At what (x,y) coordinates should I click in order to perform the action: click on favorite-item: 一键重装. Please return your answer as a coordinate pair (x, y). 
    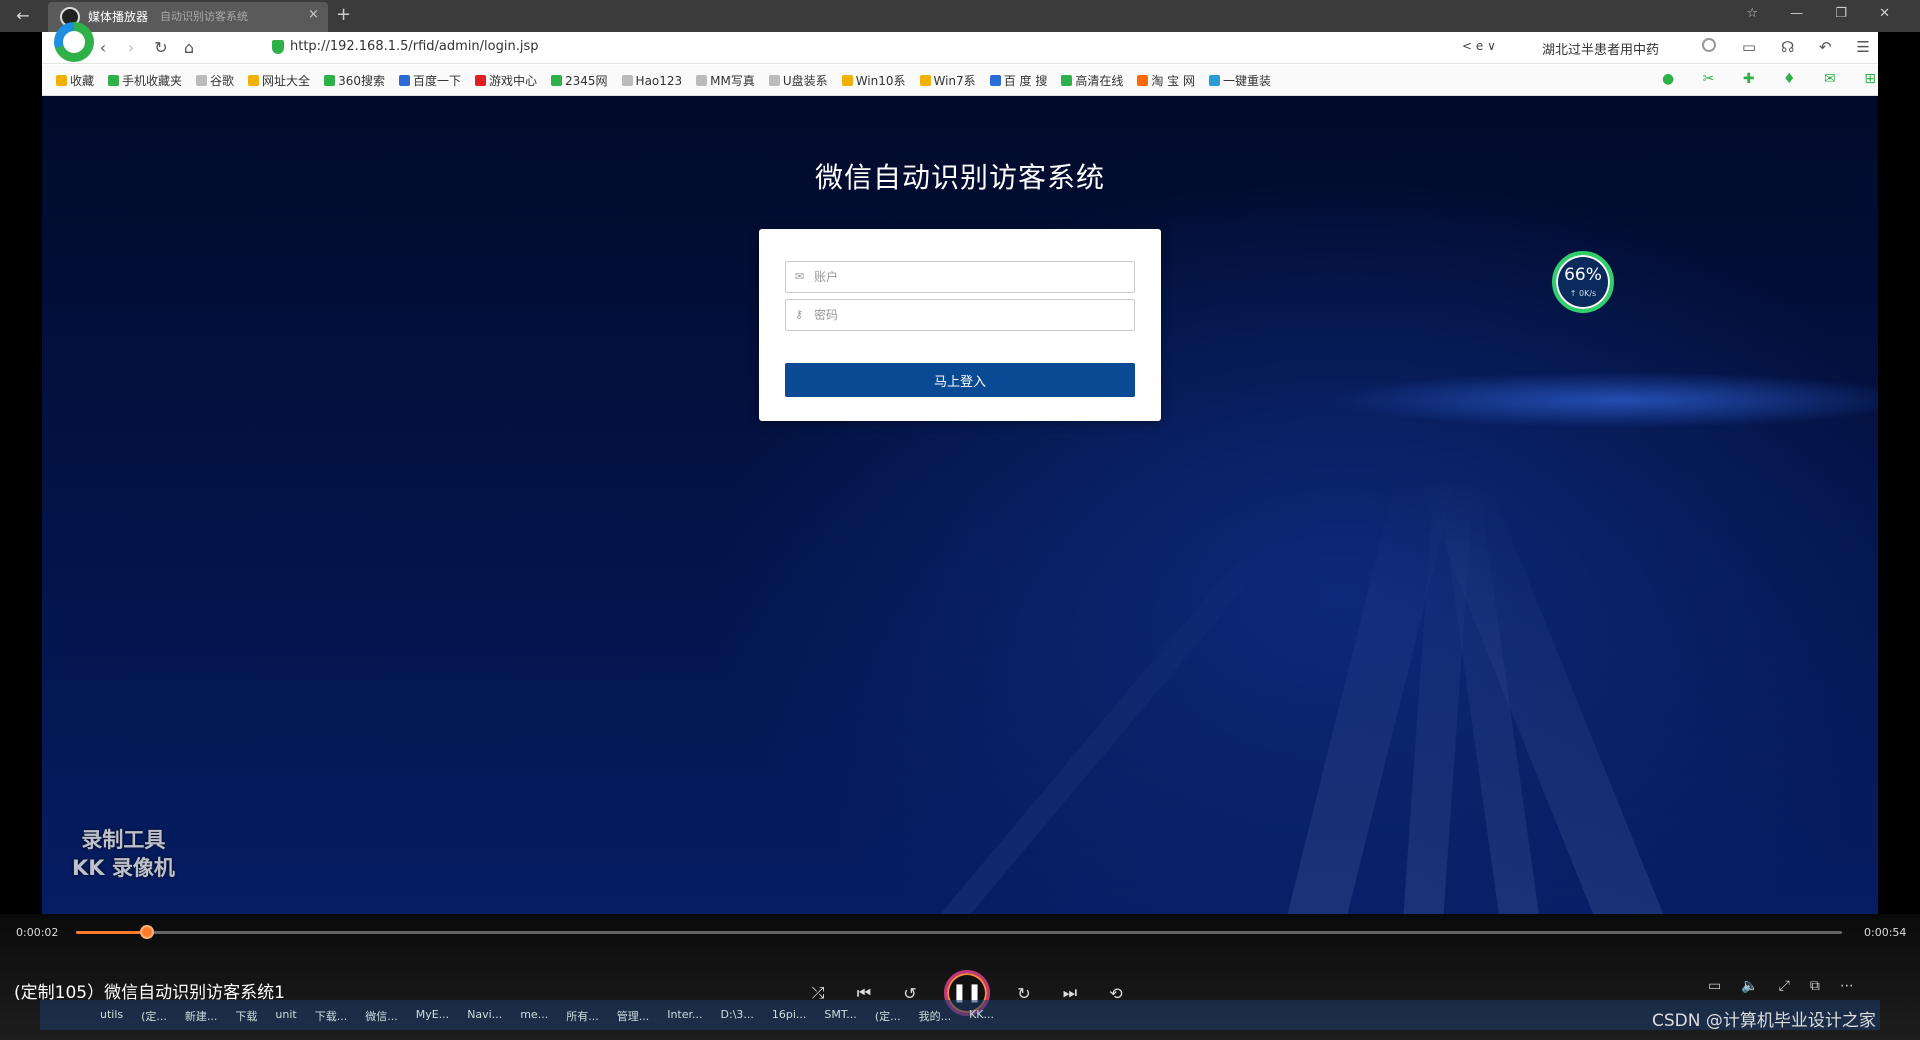
    Looking at the image, I should click on (1239, 80).